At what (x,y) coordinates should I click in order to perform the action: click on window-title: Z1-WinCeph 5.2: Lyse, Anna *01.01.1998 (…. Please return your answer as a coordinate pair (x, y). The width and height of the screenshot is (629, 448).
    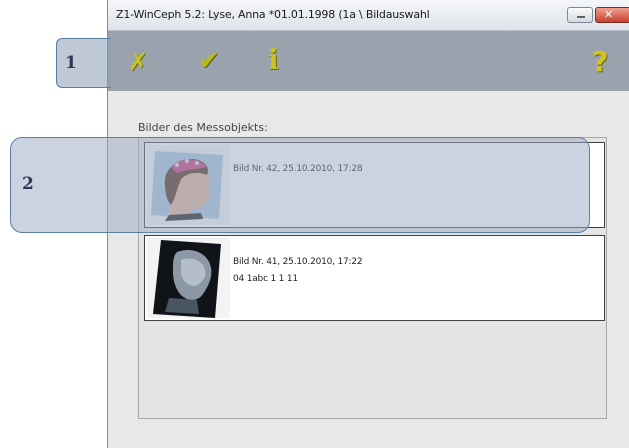
    Looking at the image, I should click on (273, 14).